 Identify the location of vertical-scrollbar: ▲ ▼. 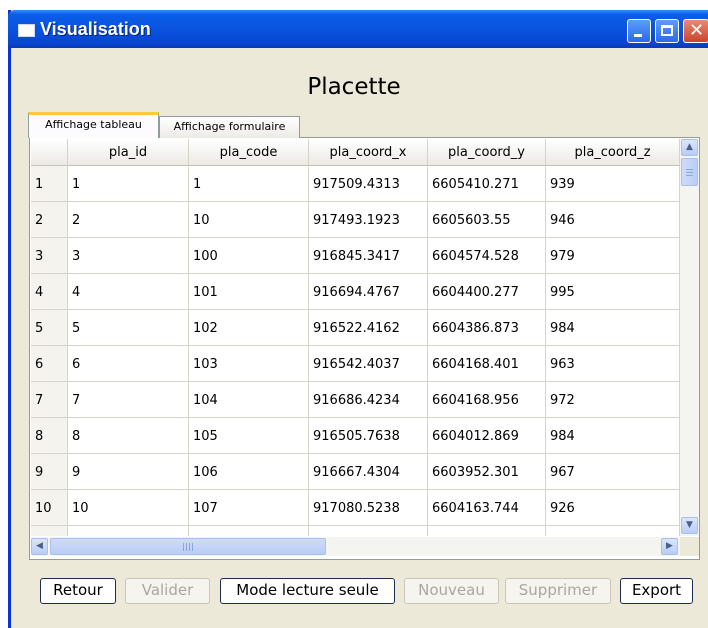
(689, 337).